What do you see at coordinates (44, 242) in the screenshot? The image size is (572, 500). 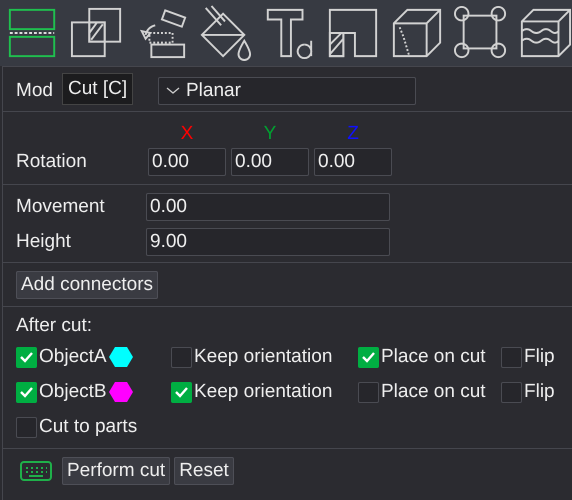 I see `height-label: Height` at bounding box center [44, 242].